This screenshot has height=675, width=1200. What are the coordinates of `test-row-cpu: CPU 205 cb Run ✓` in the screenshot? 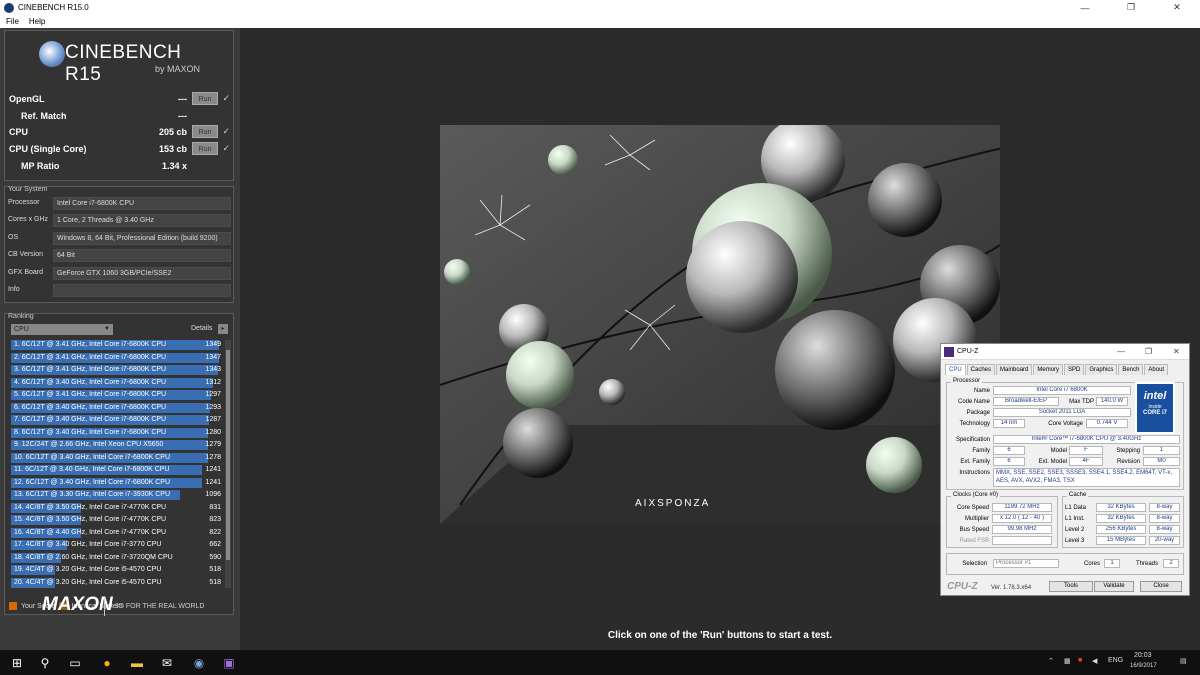 It's located at (119, 132).